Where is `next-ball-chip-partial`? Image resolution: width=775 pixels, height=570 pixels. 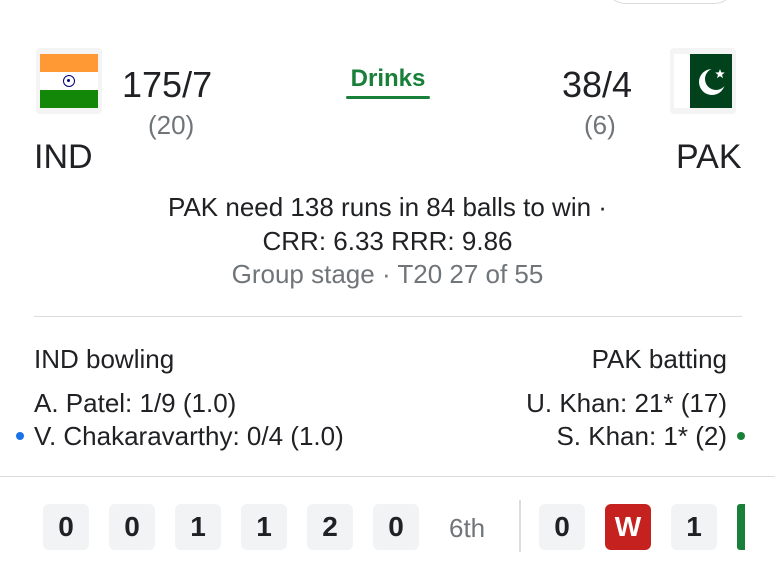
next-ball-chip-partial is located at coordinates (741, 527).